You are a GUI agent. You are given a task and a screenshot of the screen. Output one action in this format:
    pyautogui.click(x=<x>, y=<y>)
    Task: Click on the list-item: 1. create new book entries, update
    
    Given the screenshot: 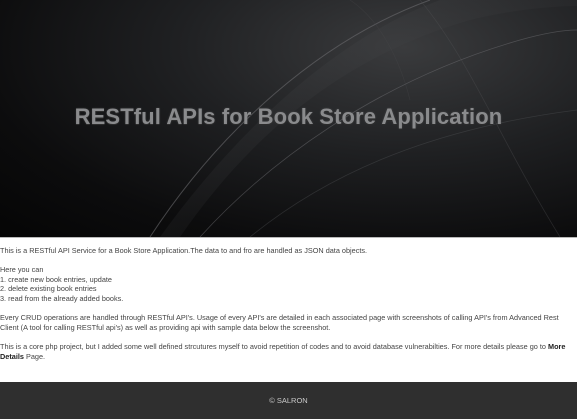 What is the action you would take?
    pyautogui.click(x=56, y=279)
    